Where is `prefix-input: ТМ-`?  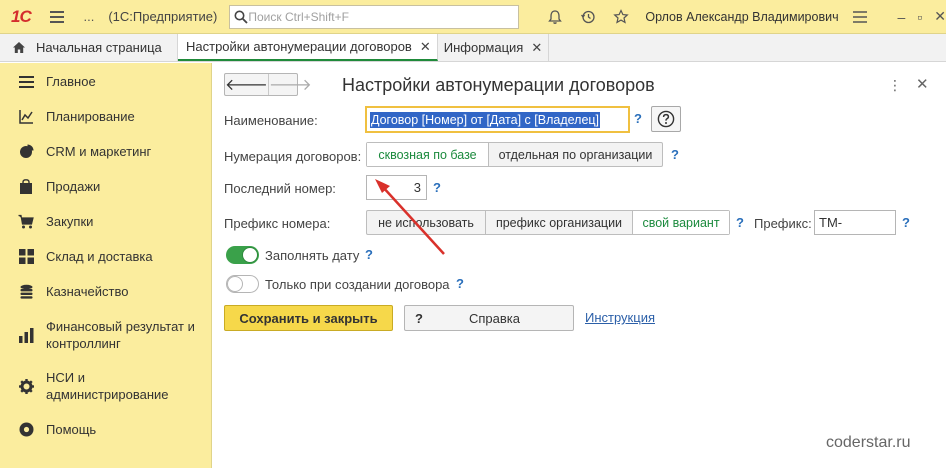
prefix-input: ТМ- is located at coordinates (855, 222).